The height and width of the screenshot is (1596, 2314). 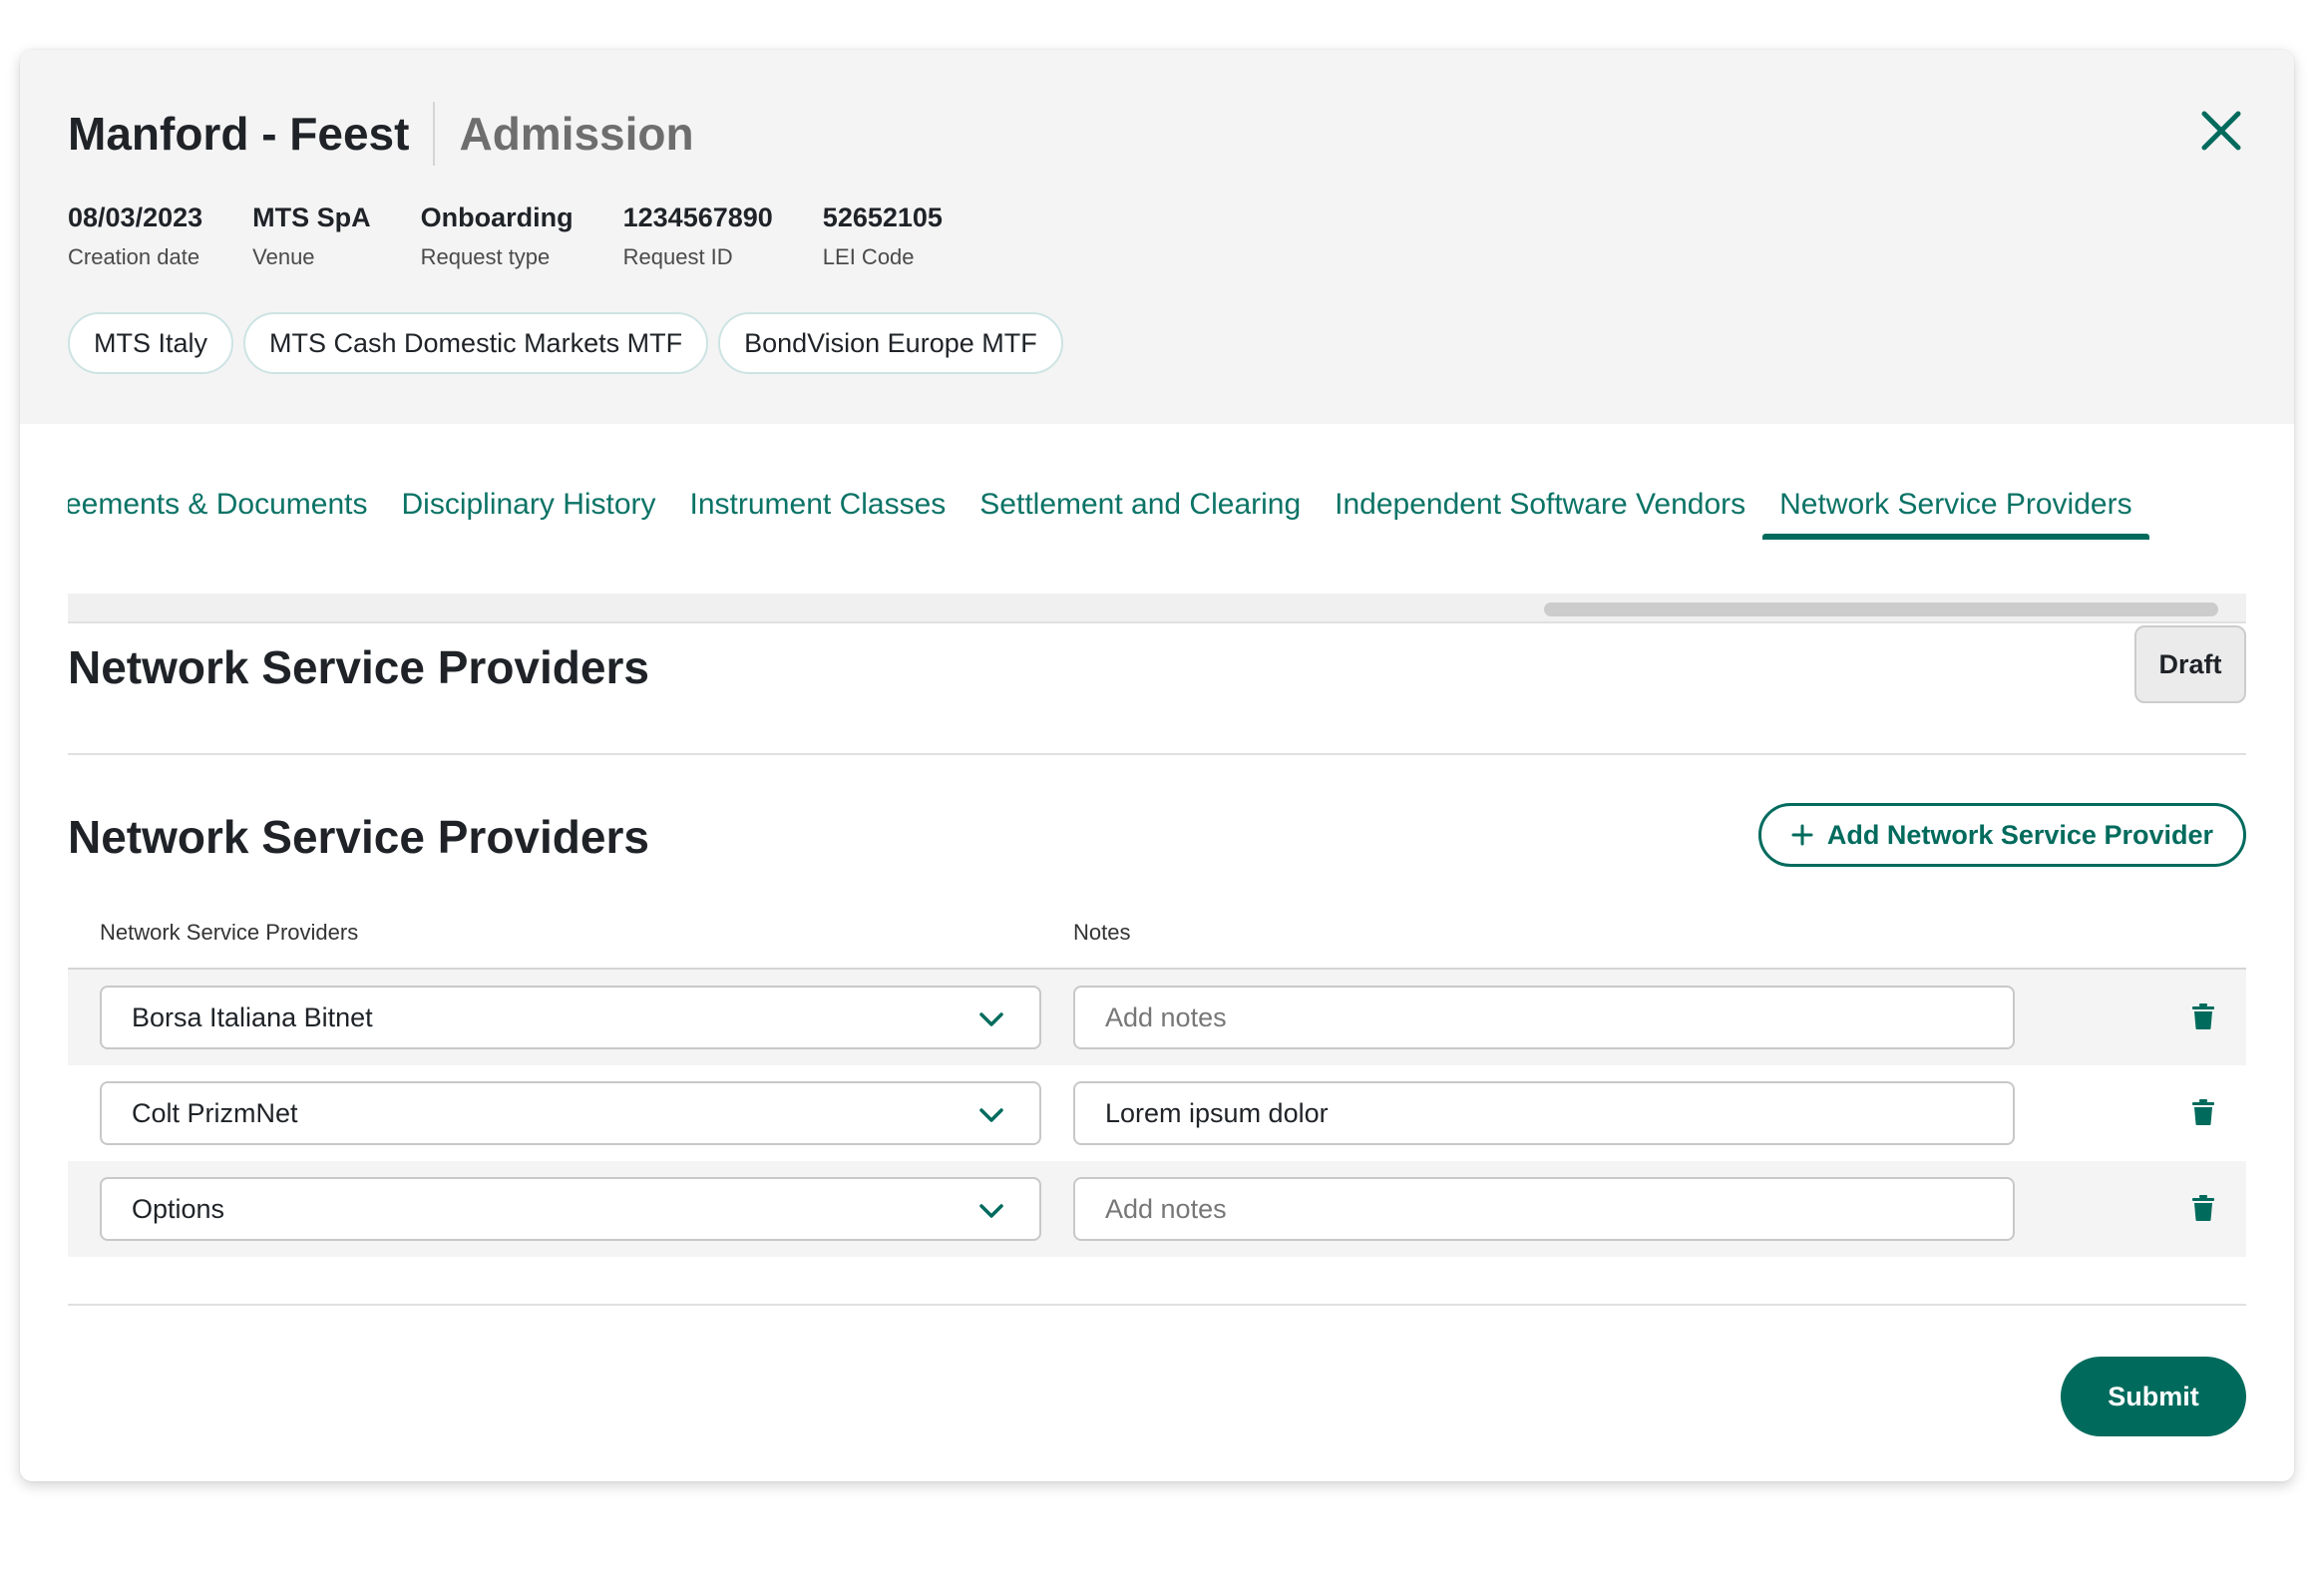 What do you see at coordinates (570, 1017) in the screenshot?
I see `provider-select: Borsa Italiana Bitnet` at bounding box center [570, 1017].